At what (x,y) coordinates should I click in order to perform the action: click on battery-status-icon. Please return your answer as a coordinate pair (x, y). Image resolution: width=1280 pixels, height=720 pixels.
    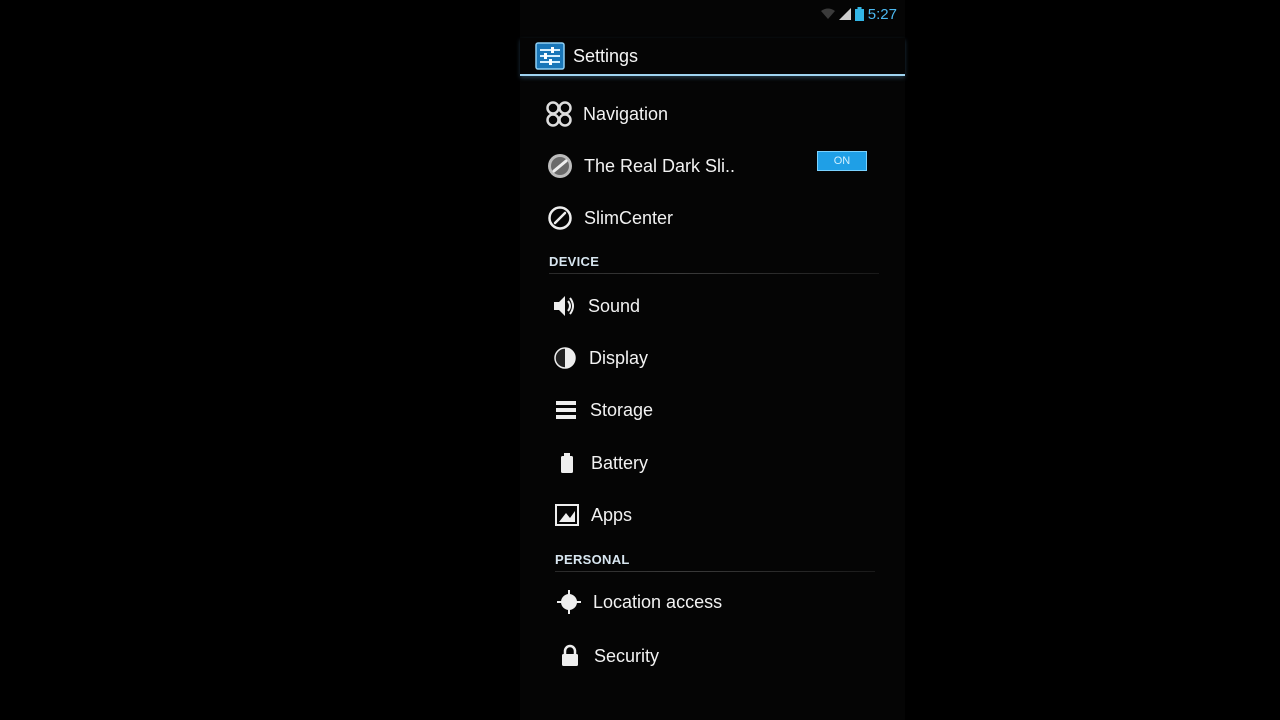
    Looking at the image, I should click on (859, 14).